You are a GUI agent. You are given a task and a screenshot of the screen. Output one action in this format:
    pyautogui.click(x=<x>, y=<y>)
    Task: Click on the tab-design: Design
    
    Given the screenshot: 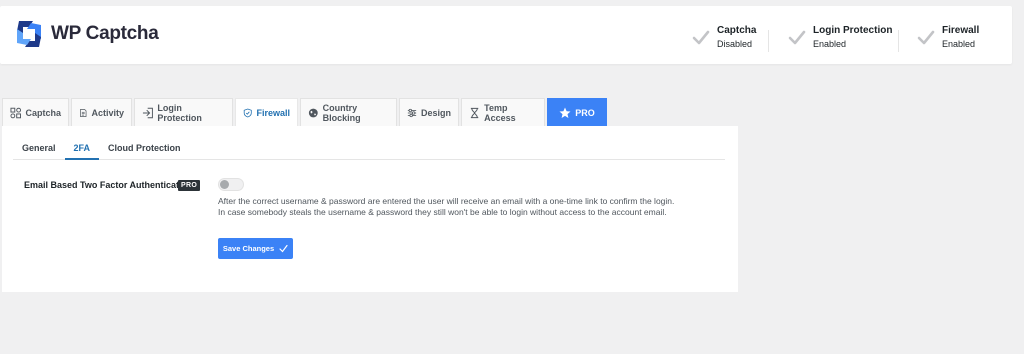 What is the action you would take?
    pyautogui.click(x=429, y=112)
    